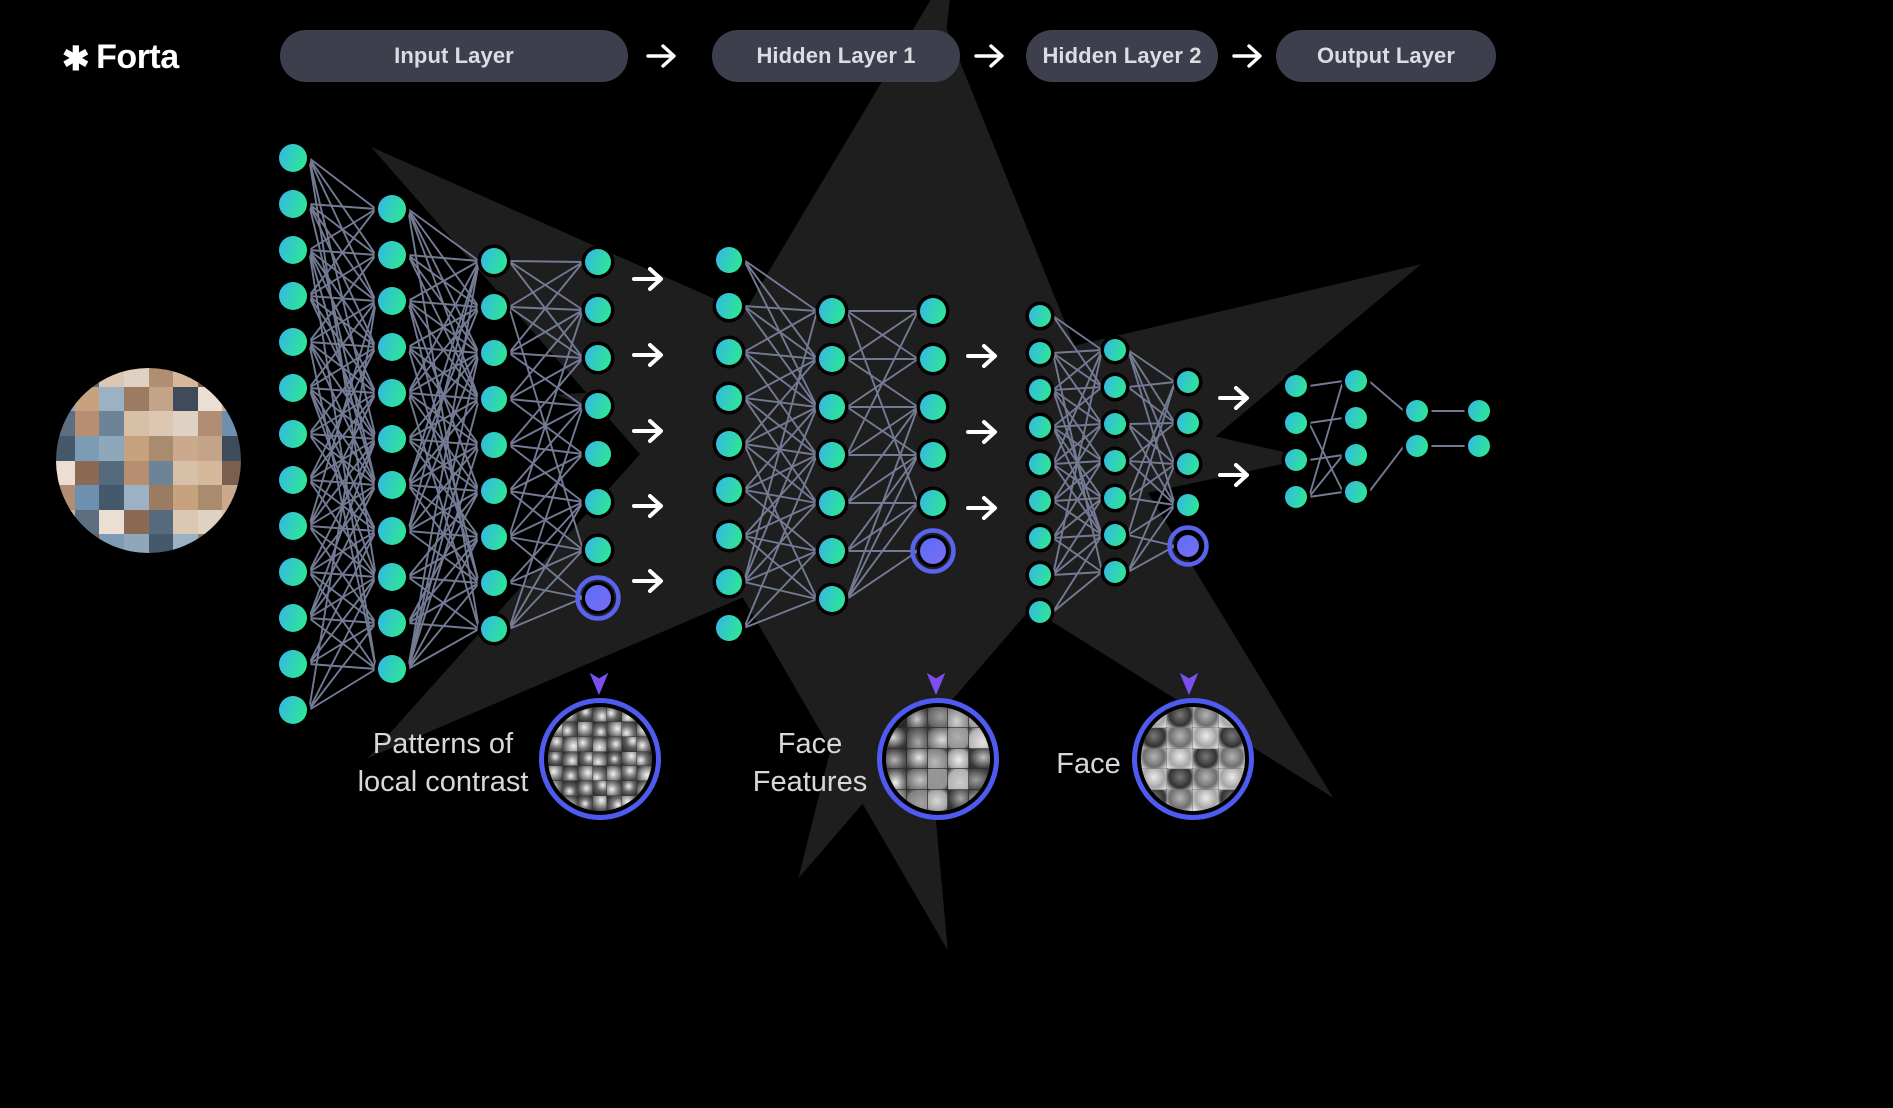  Describe the element at coordinates (443, 419) in the screenshot. I see `network-edge` at that location.